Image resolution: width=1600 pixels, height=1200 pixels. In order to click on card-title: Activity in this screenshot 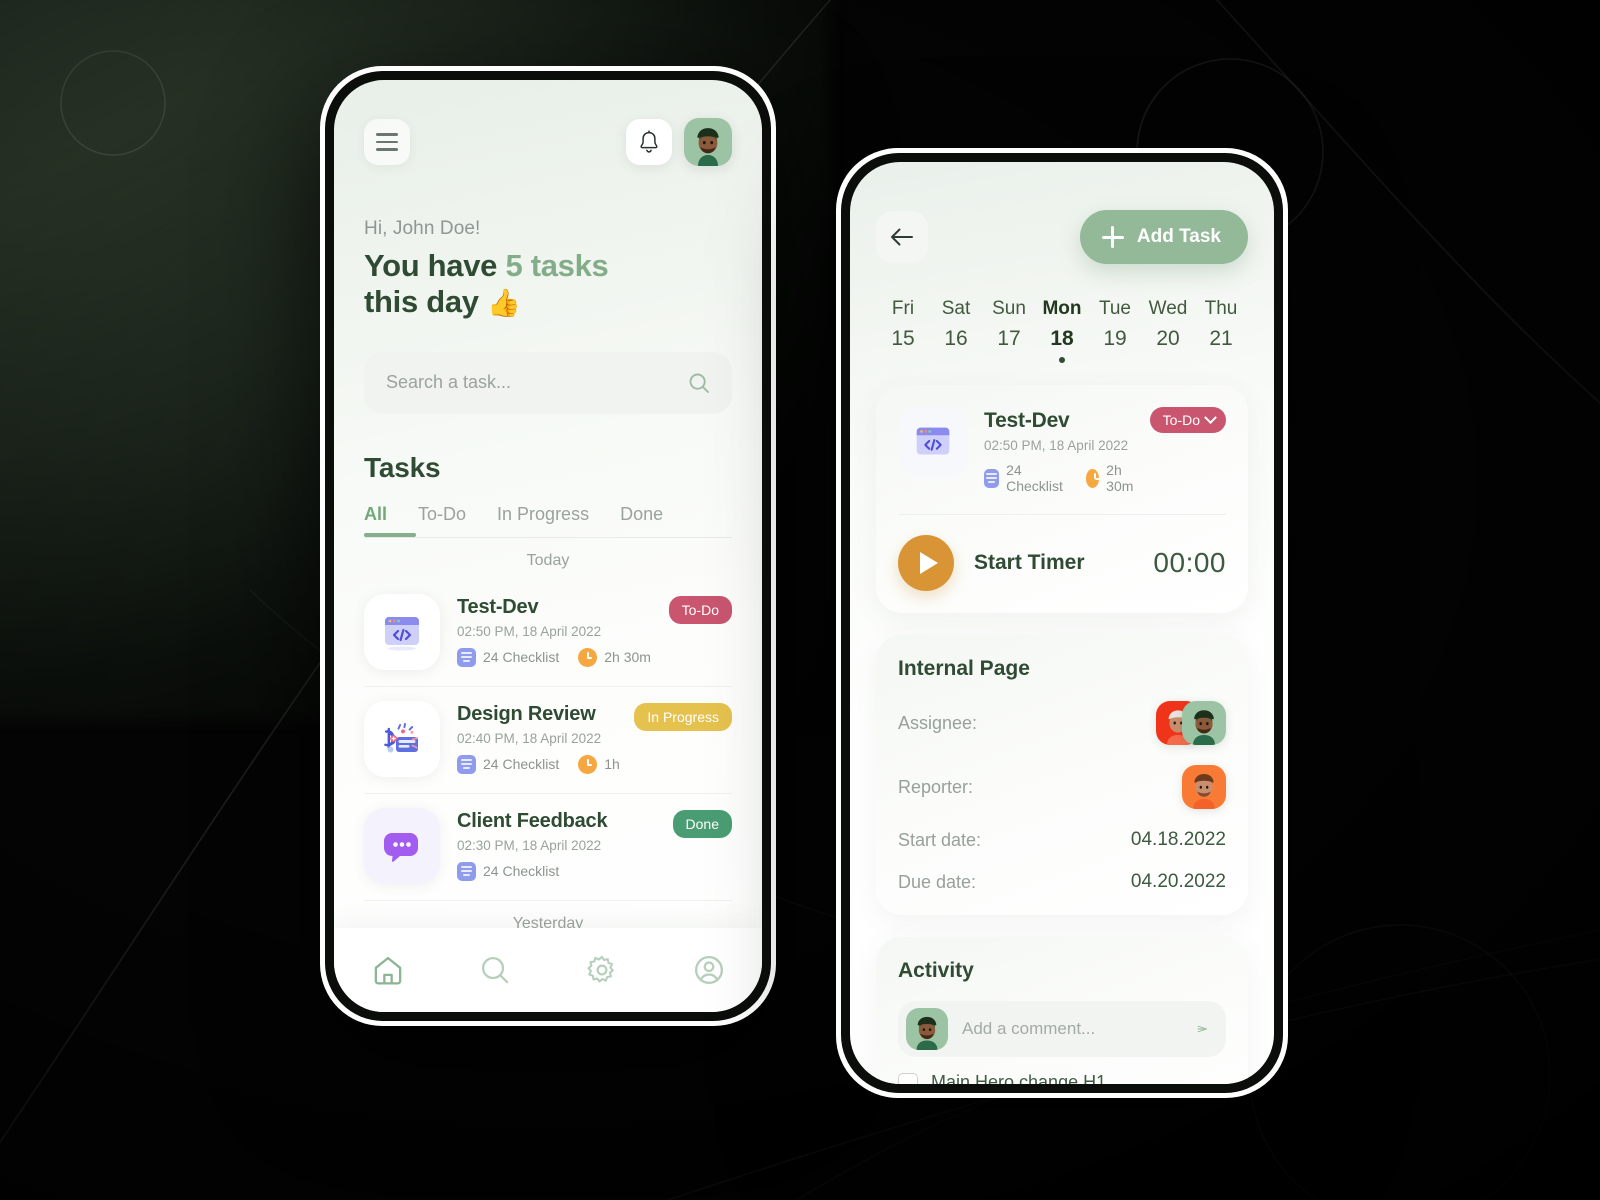, I will do `click(936, 970)`.